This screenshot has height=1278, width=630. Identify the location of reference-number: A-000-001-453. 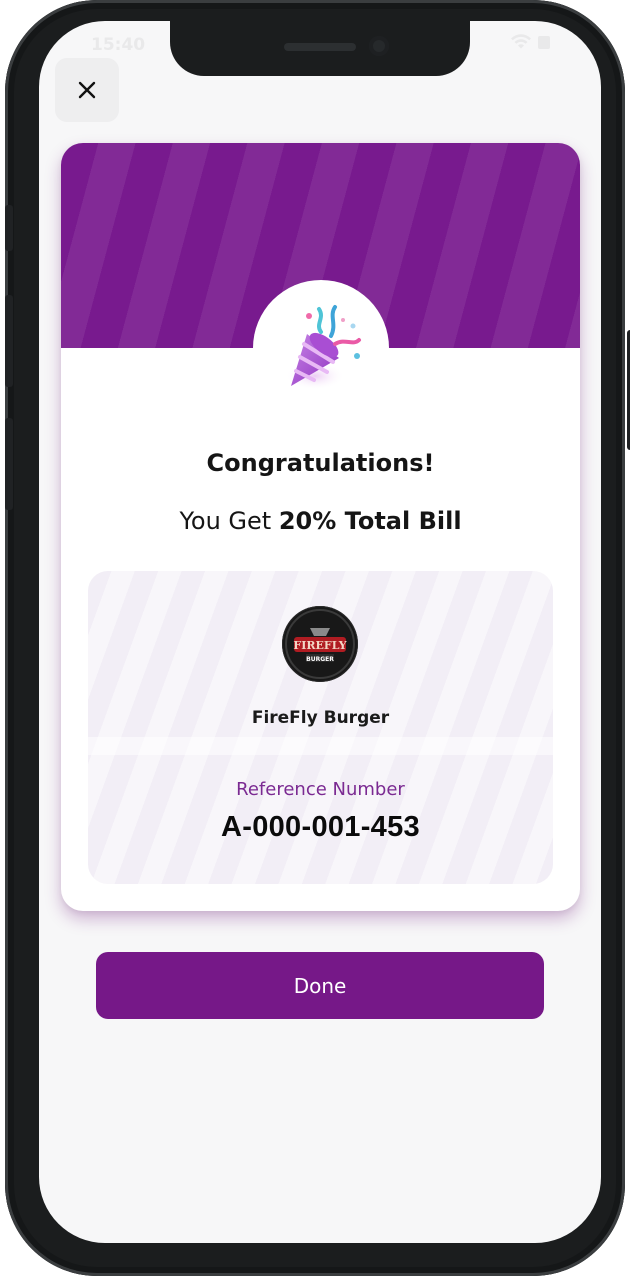
(320, 827).